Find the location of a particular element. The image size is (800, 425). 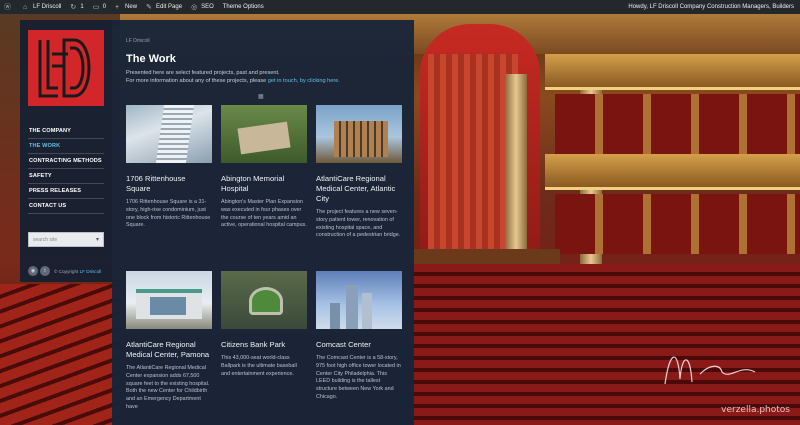

social-footer: ◉ t © Copyright LF Driscoll is located at coordinates (64, 271).